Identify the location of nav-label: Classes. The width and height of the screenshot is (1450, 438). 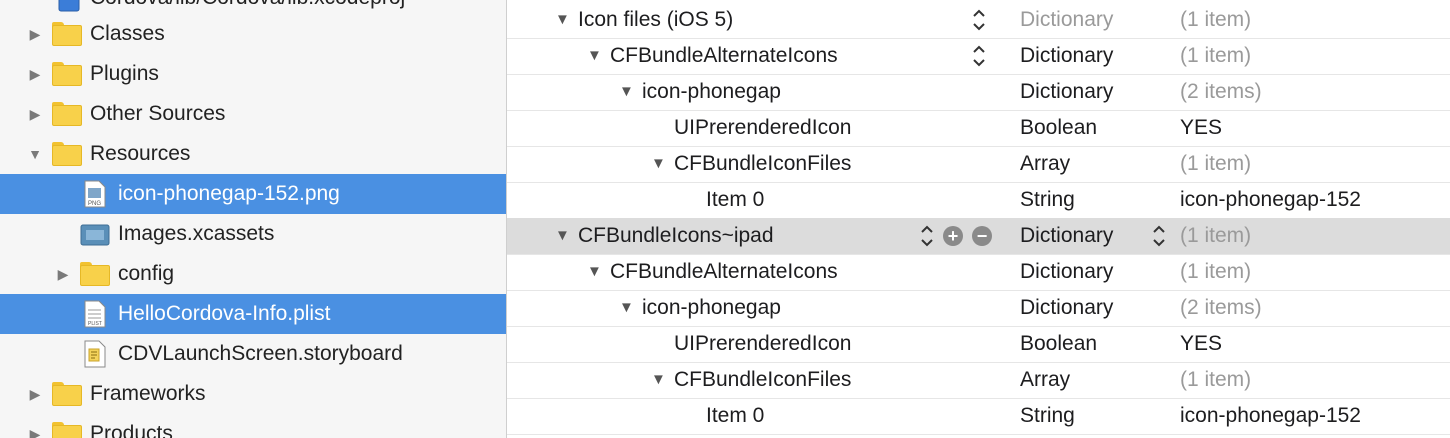
(127, 33).